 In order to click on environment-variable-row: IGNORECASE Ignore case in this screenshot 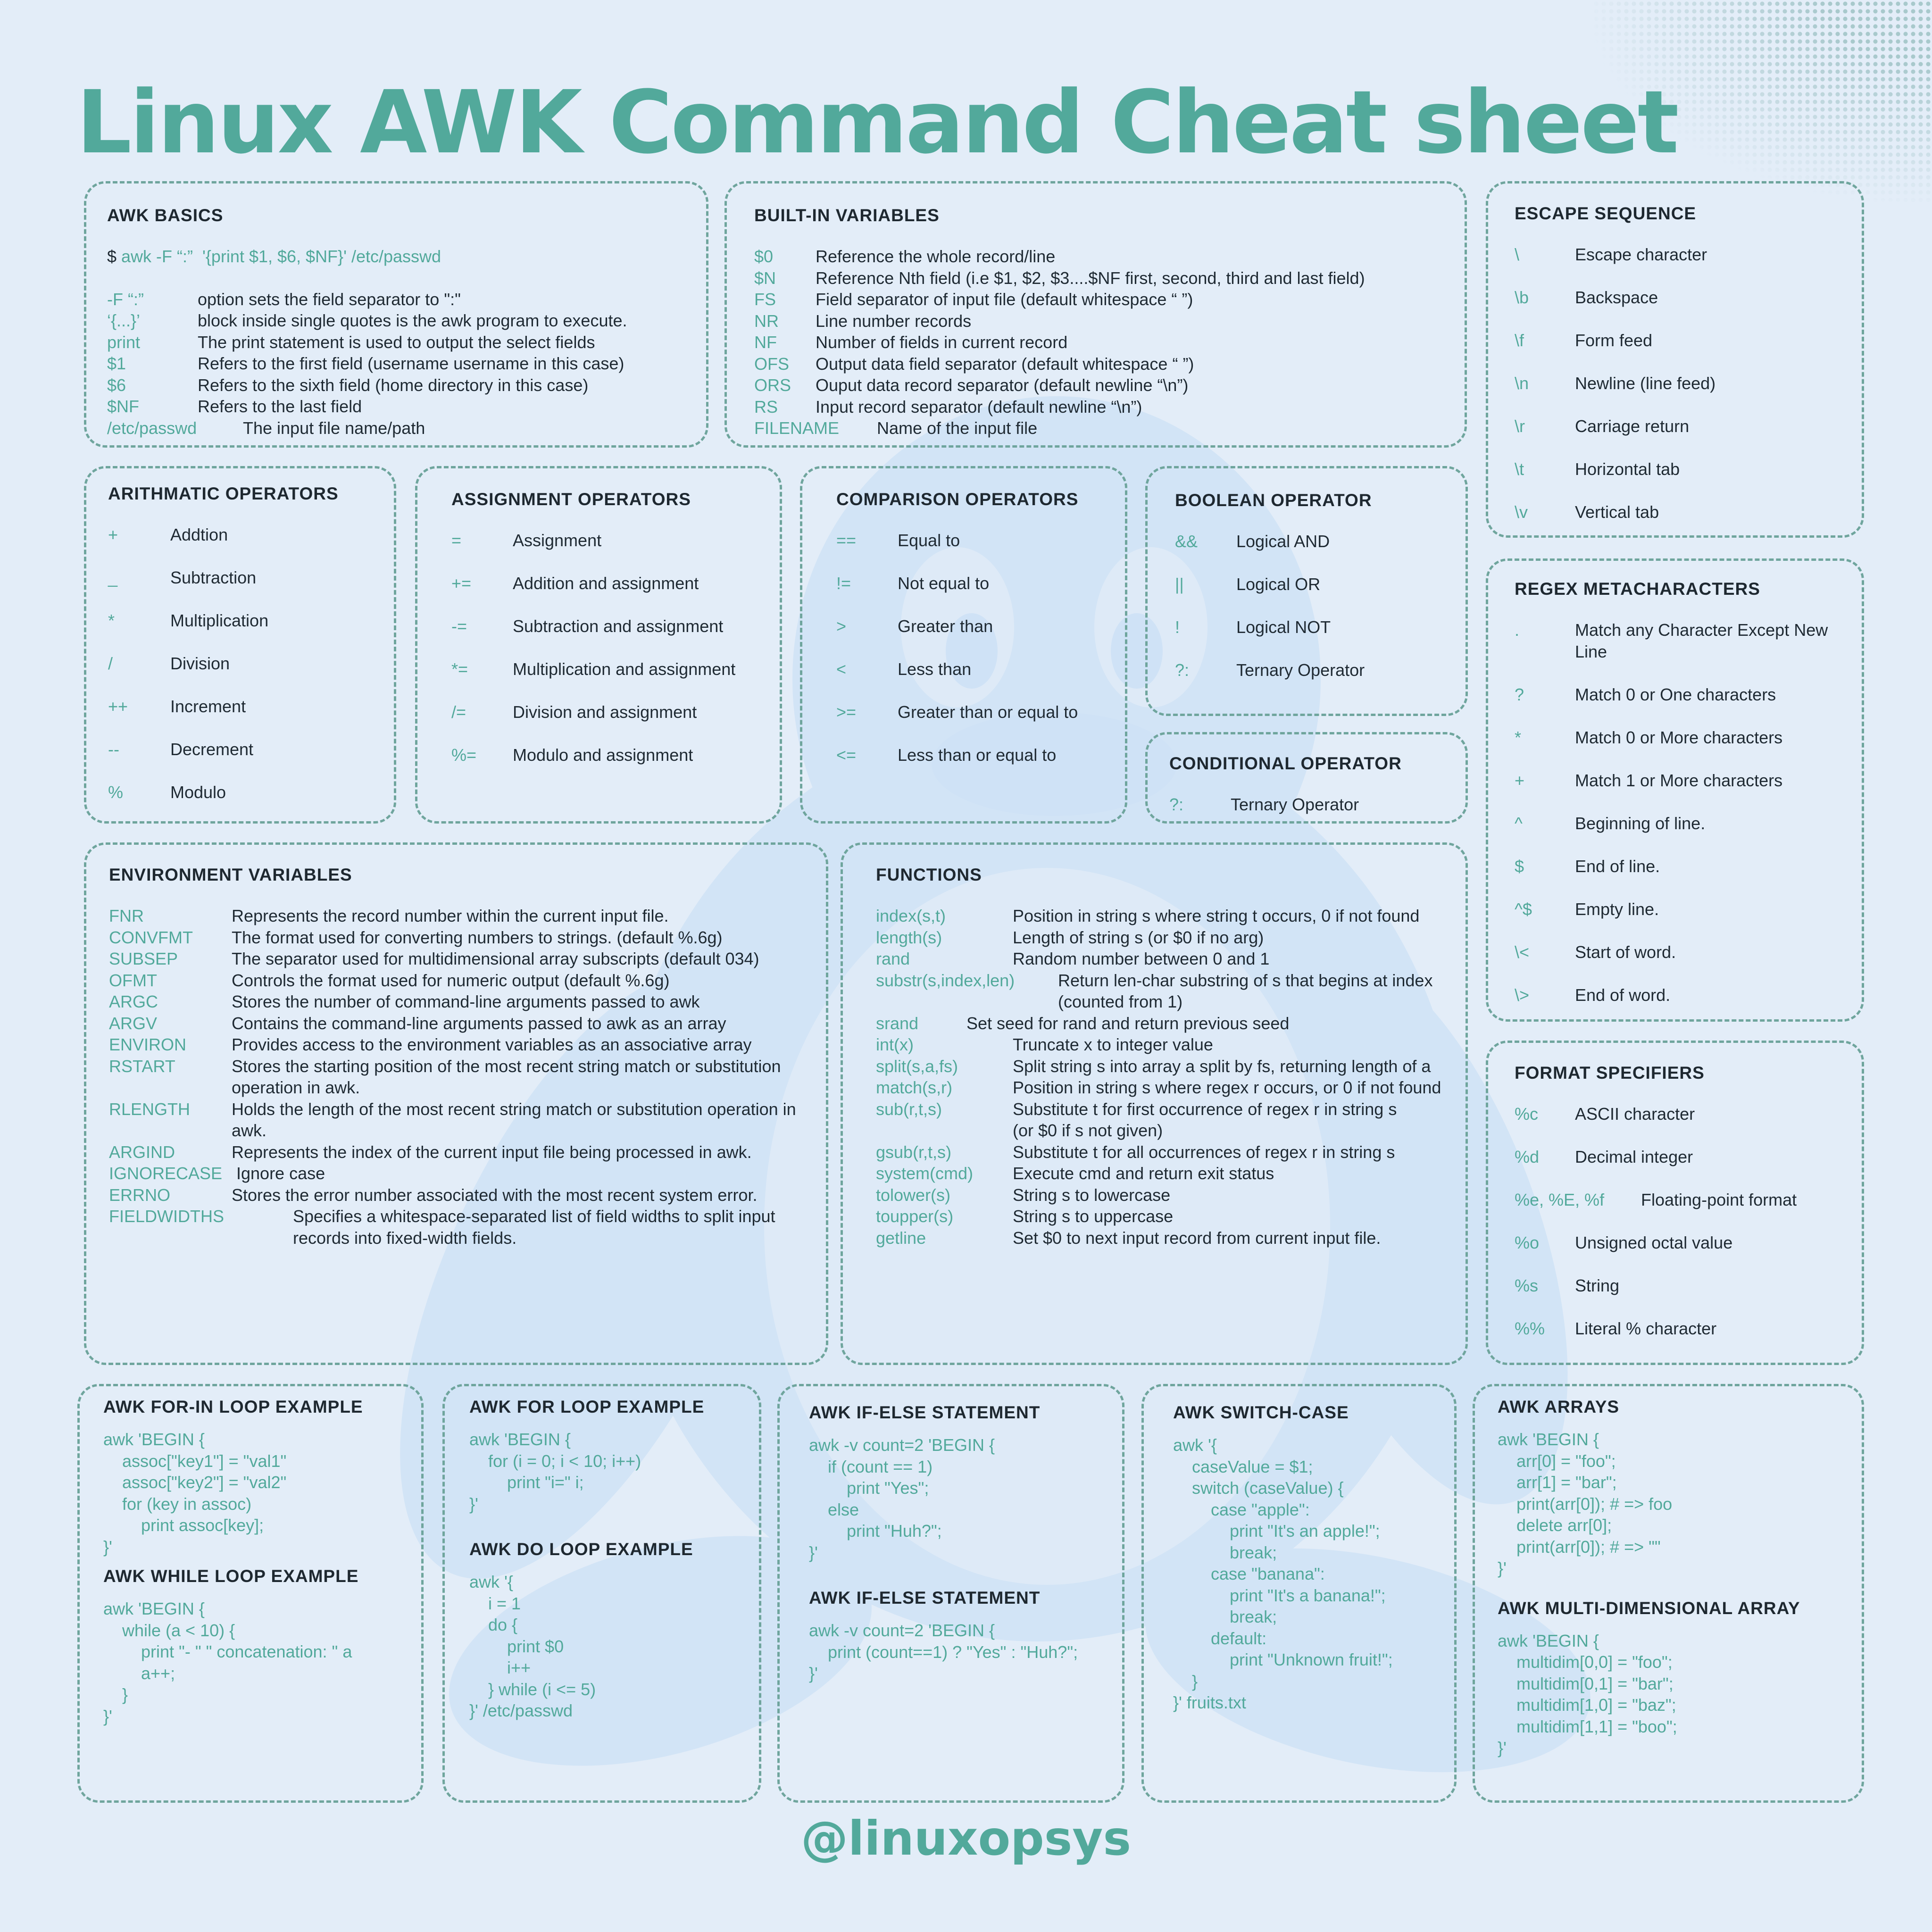, I will do `click(461, 1174)`.